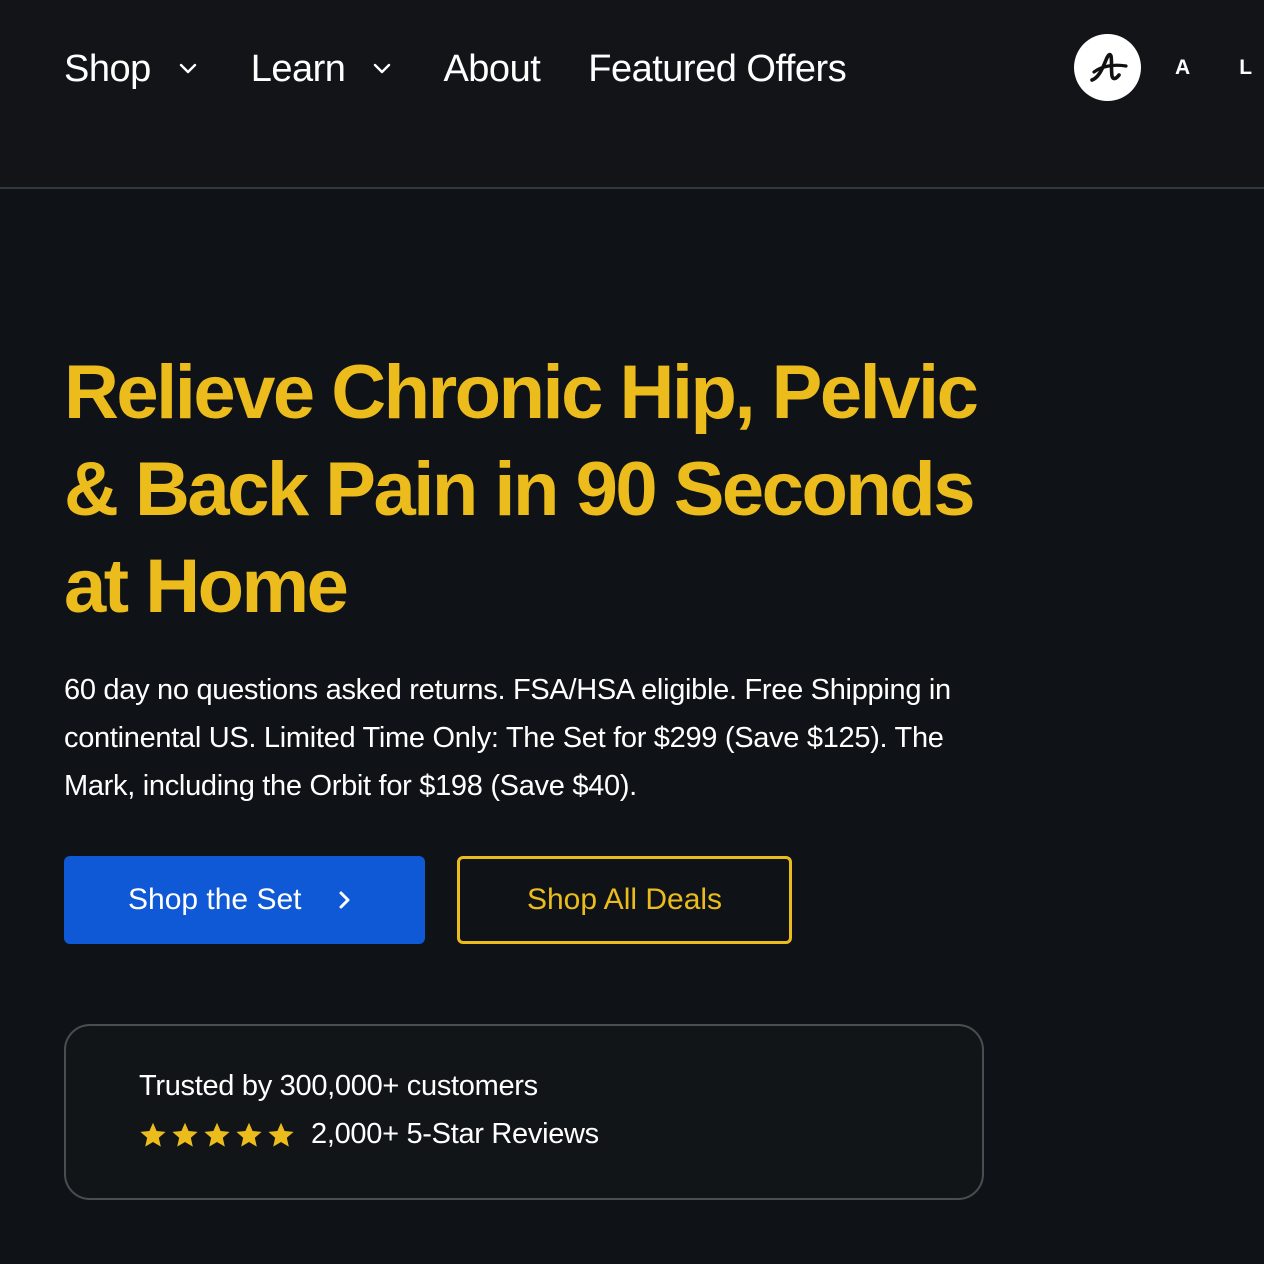 Image resolution: width=1264 pixels, height=1264 pixels. I want to click on nav-item-about: About, so click(491, 69).